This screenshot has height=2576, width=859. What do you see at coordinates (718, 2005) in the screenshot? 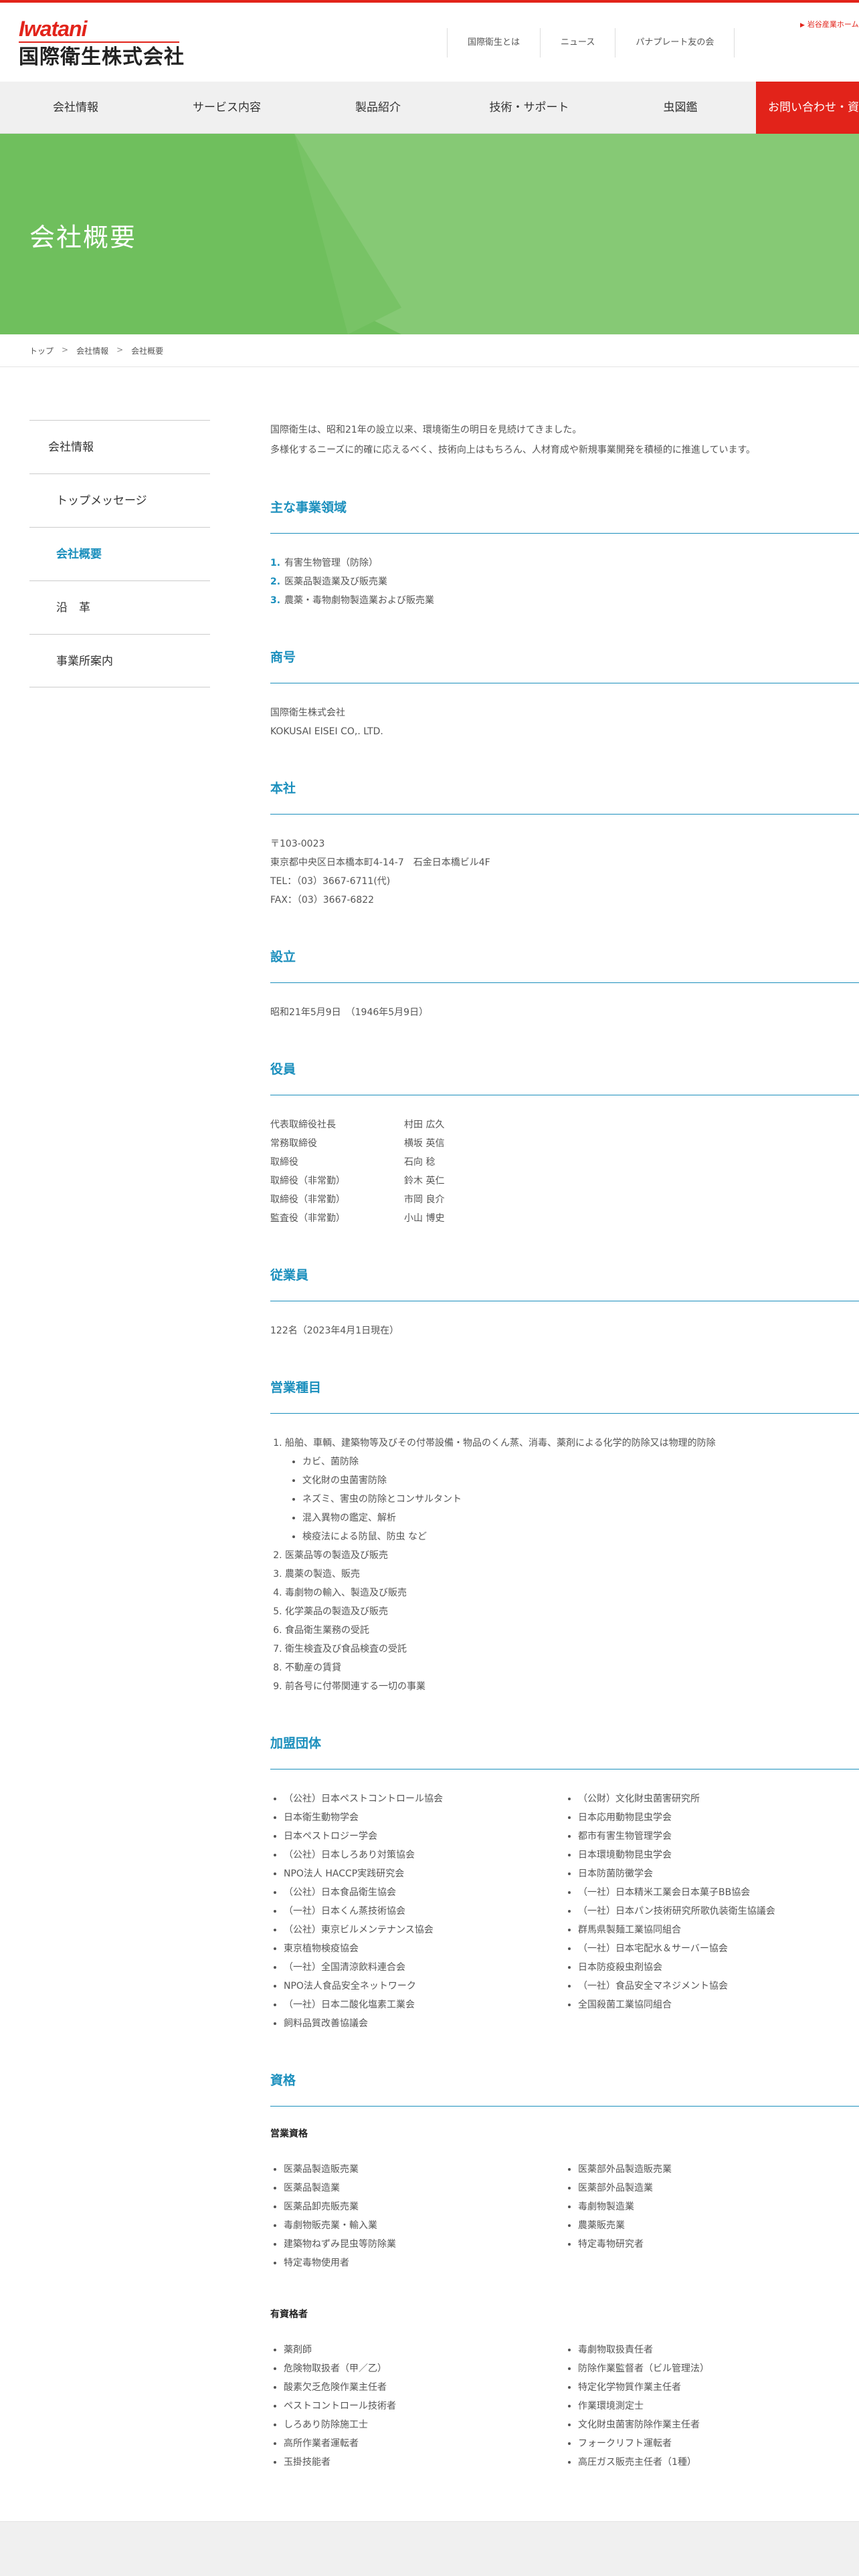
I see `list-item: 全国殺菌工業協同組合` at bounding box center [718, 2005].